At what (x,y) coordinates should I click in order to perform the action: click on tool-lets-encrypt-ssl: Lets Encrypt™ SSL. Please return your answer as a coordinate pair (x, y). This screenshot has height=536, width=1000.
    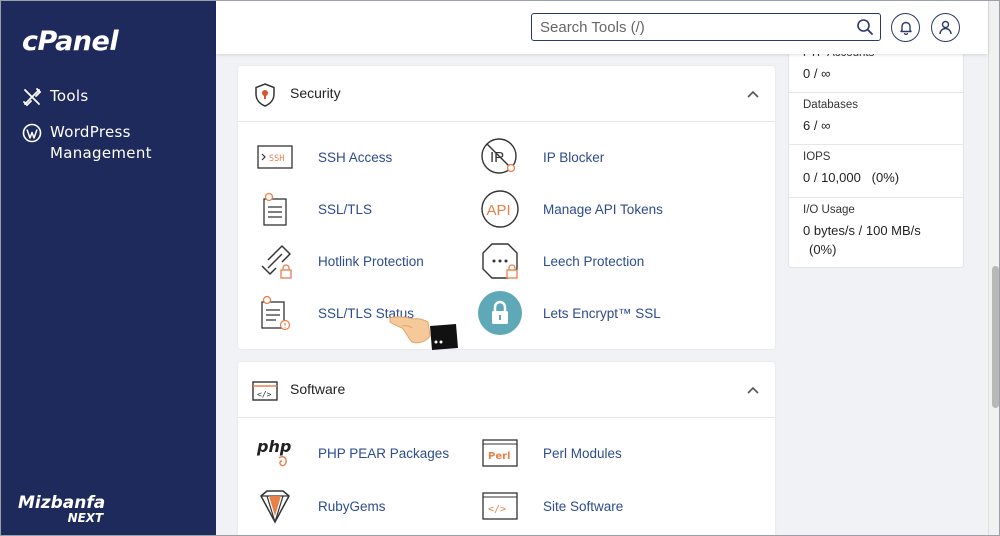
    Looking at the image, I should click on (569, 313).